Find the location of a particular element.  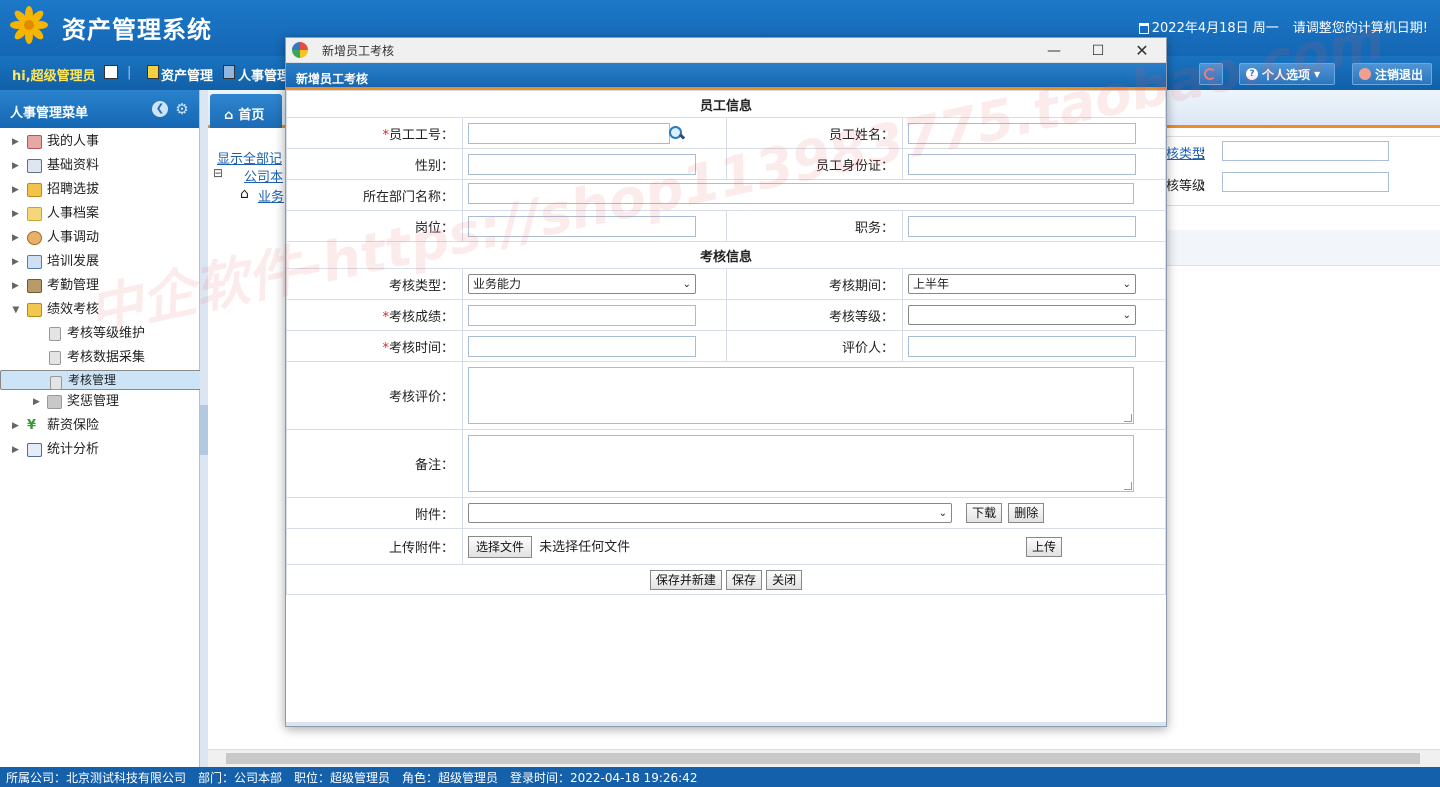

house-icon: ⌂ is located at coordinates (244, 194).